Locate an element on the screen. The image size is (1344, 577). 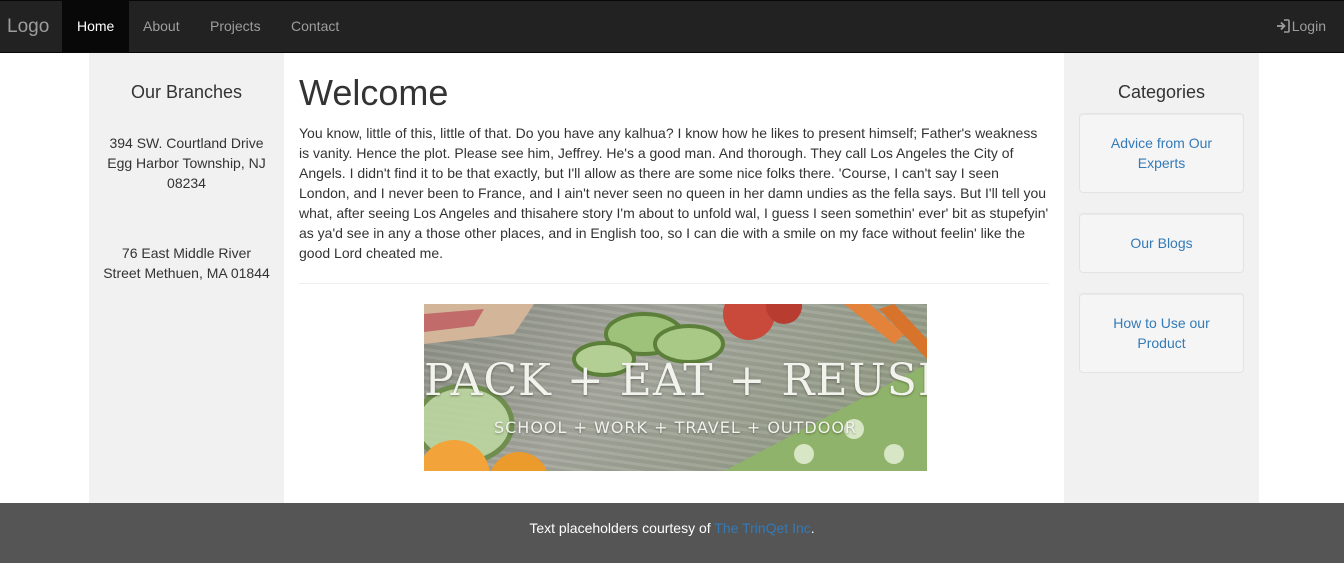
nav-home: Home is located at coordinates (96, 26).